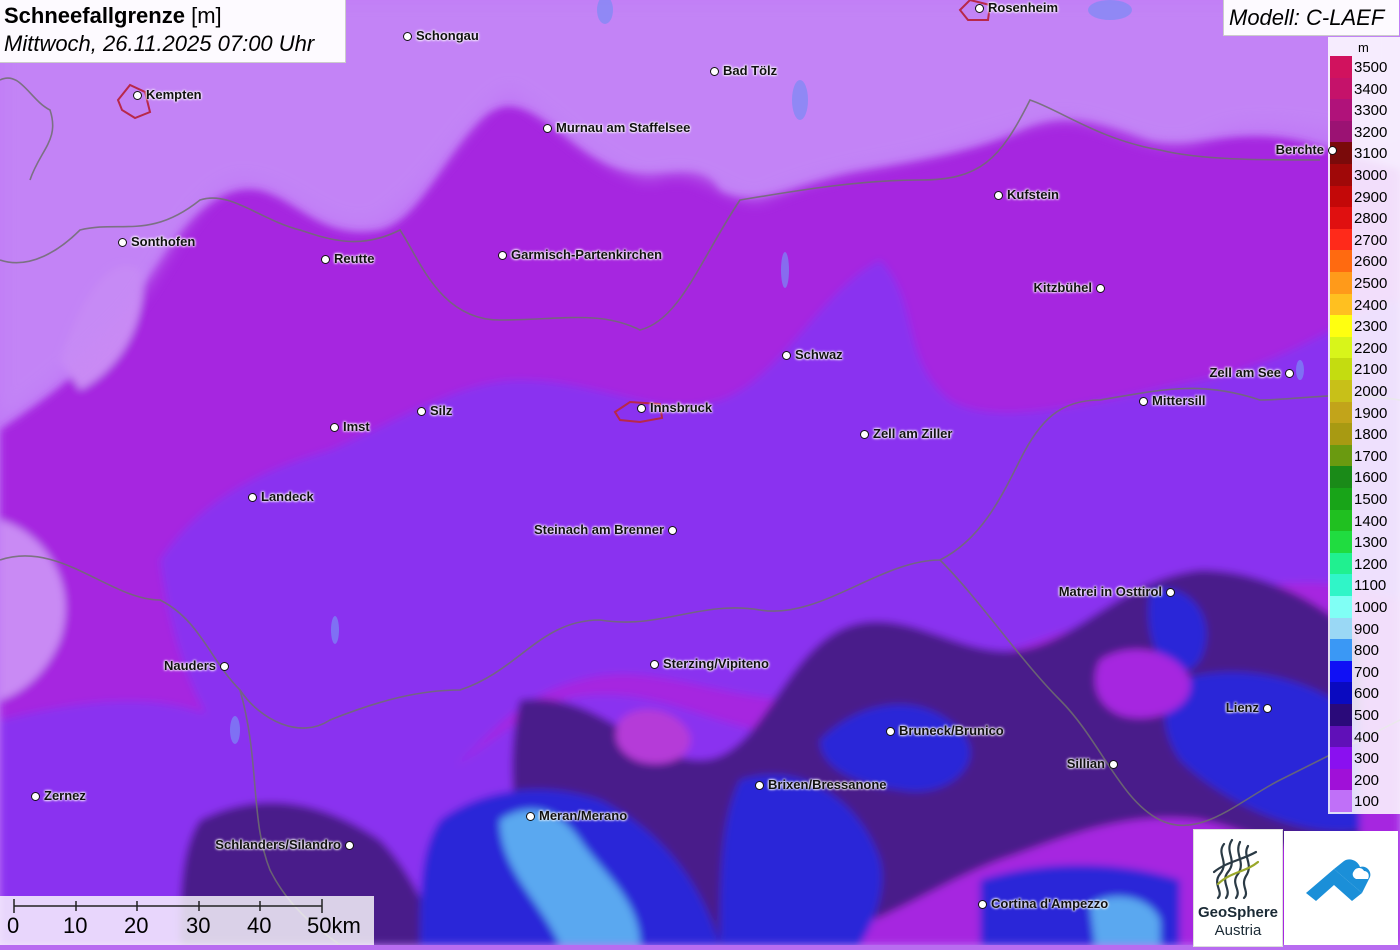 The height and width of the screenshot is (950, 1400). What do you see at coordinates (1023, 7) in the screenshot?
I see `city-label: Rosenheim` at bounding box center [1023, 7].